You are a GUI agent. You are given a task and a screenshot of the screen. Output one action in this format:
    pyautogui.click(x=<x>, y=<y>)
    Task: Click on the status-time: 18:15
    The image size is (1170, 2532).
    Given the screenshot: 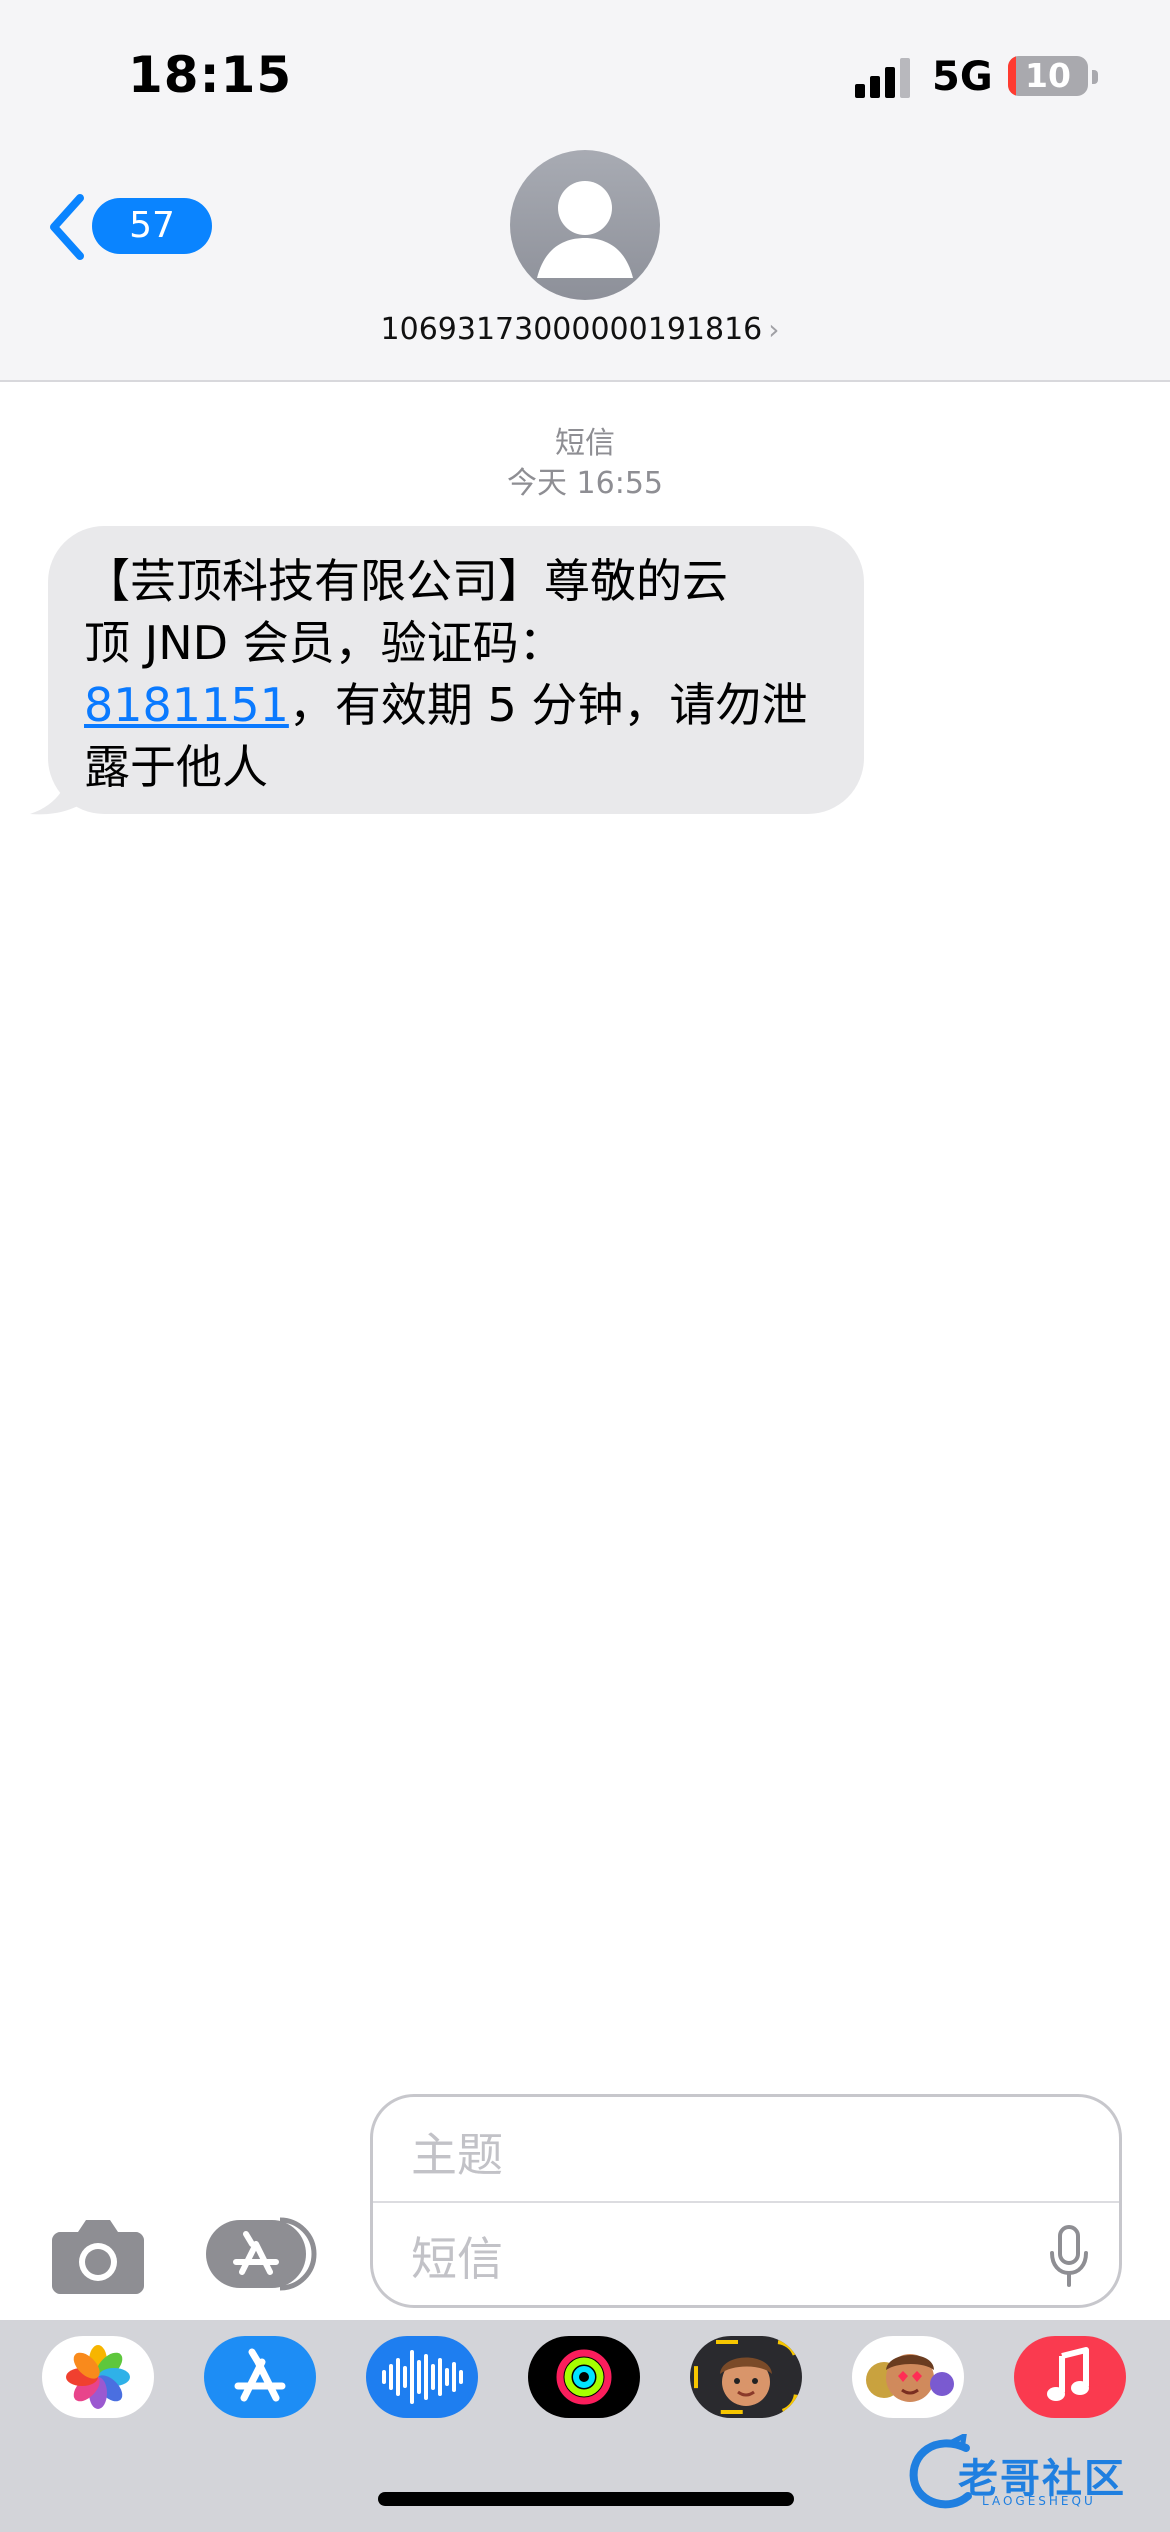 What is the action you would take?
    pyautogui.click(x=210, y=75)
    